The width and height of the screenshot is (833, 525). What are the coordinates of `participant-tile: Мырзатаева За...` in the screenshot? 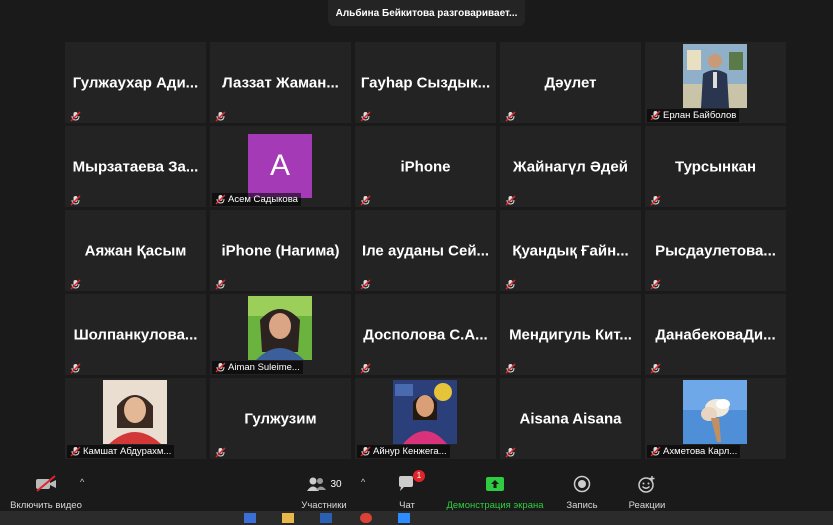 It's located at (135, 166).